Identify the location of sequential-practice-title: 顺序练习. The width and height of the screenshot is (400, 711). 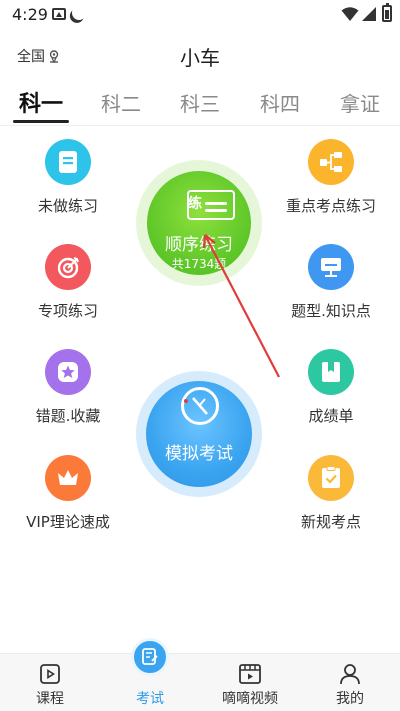
(199, 245).